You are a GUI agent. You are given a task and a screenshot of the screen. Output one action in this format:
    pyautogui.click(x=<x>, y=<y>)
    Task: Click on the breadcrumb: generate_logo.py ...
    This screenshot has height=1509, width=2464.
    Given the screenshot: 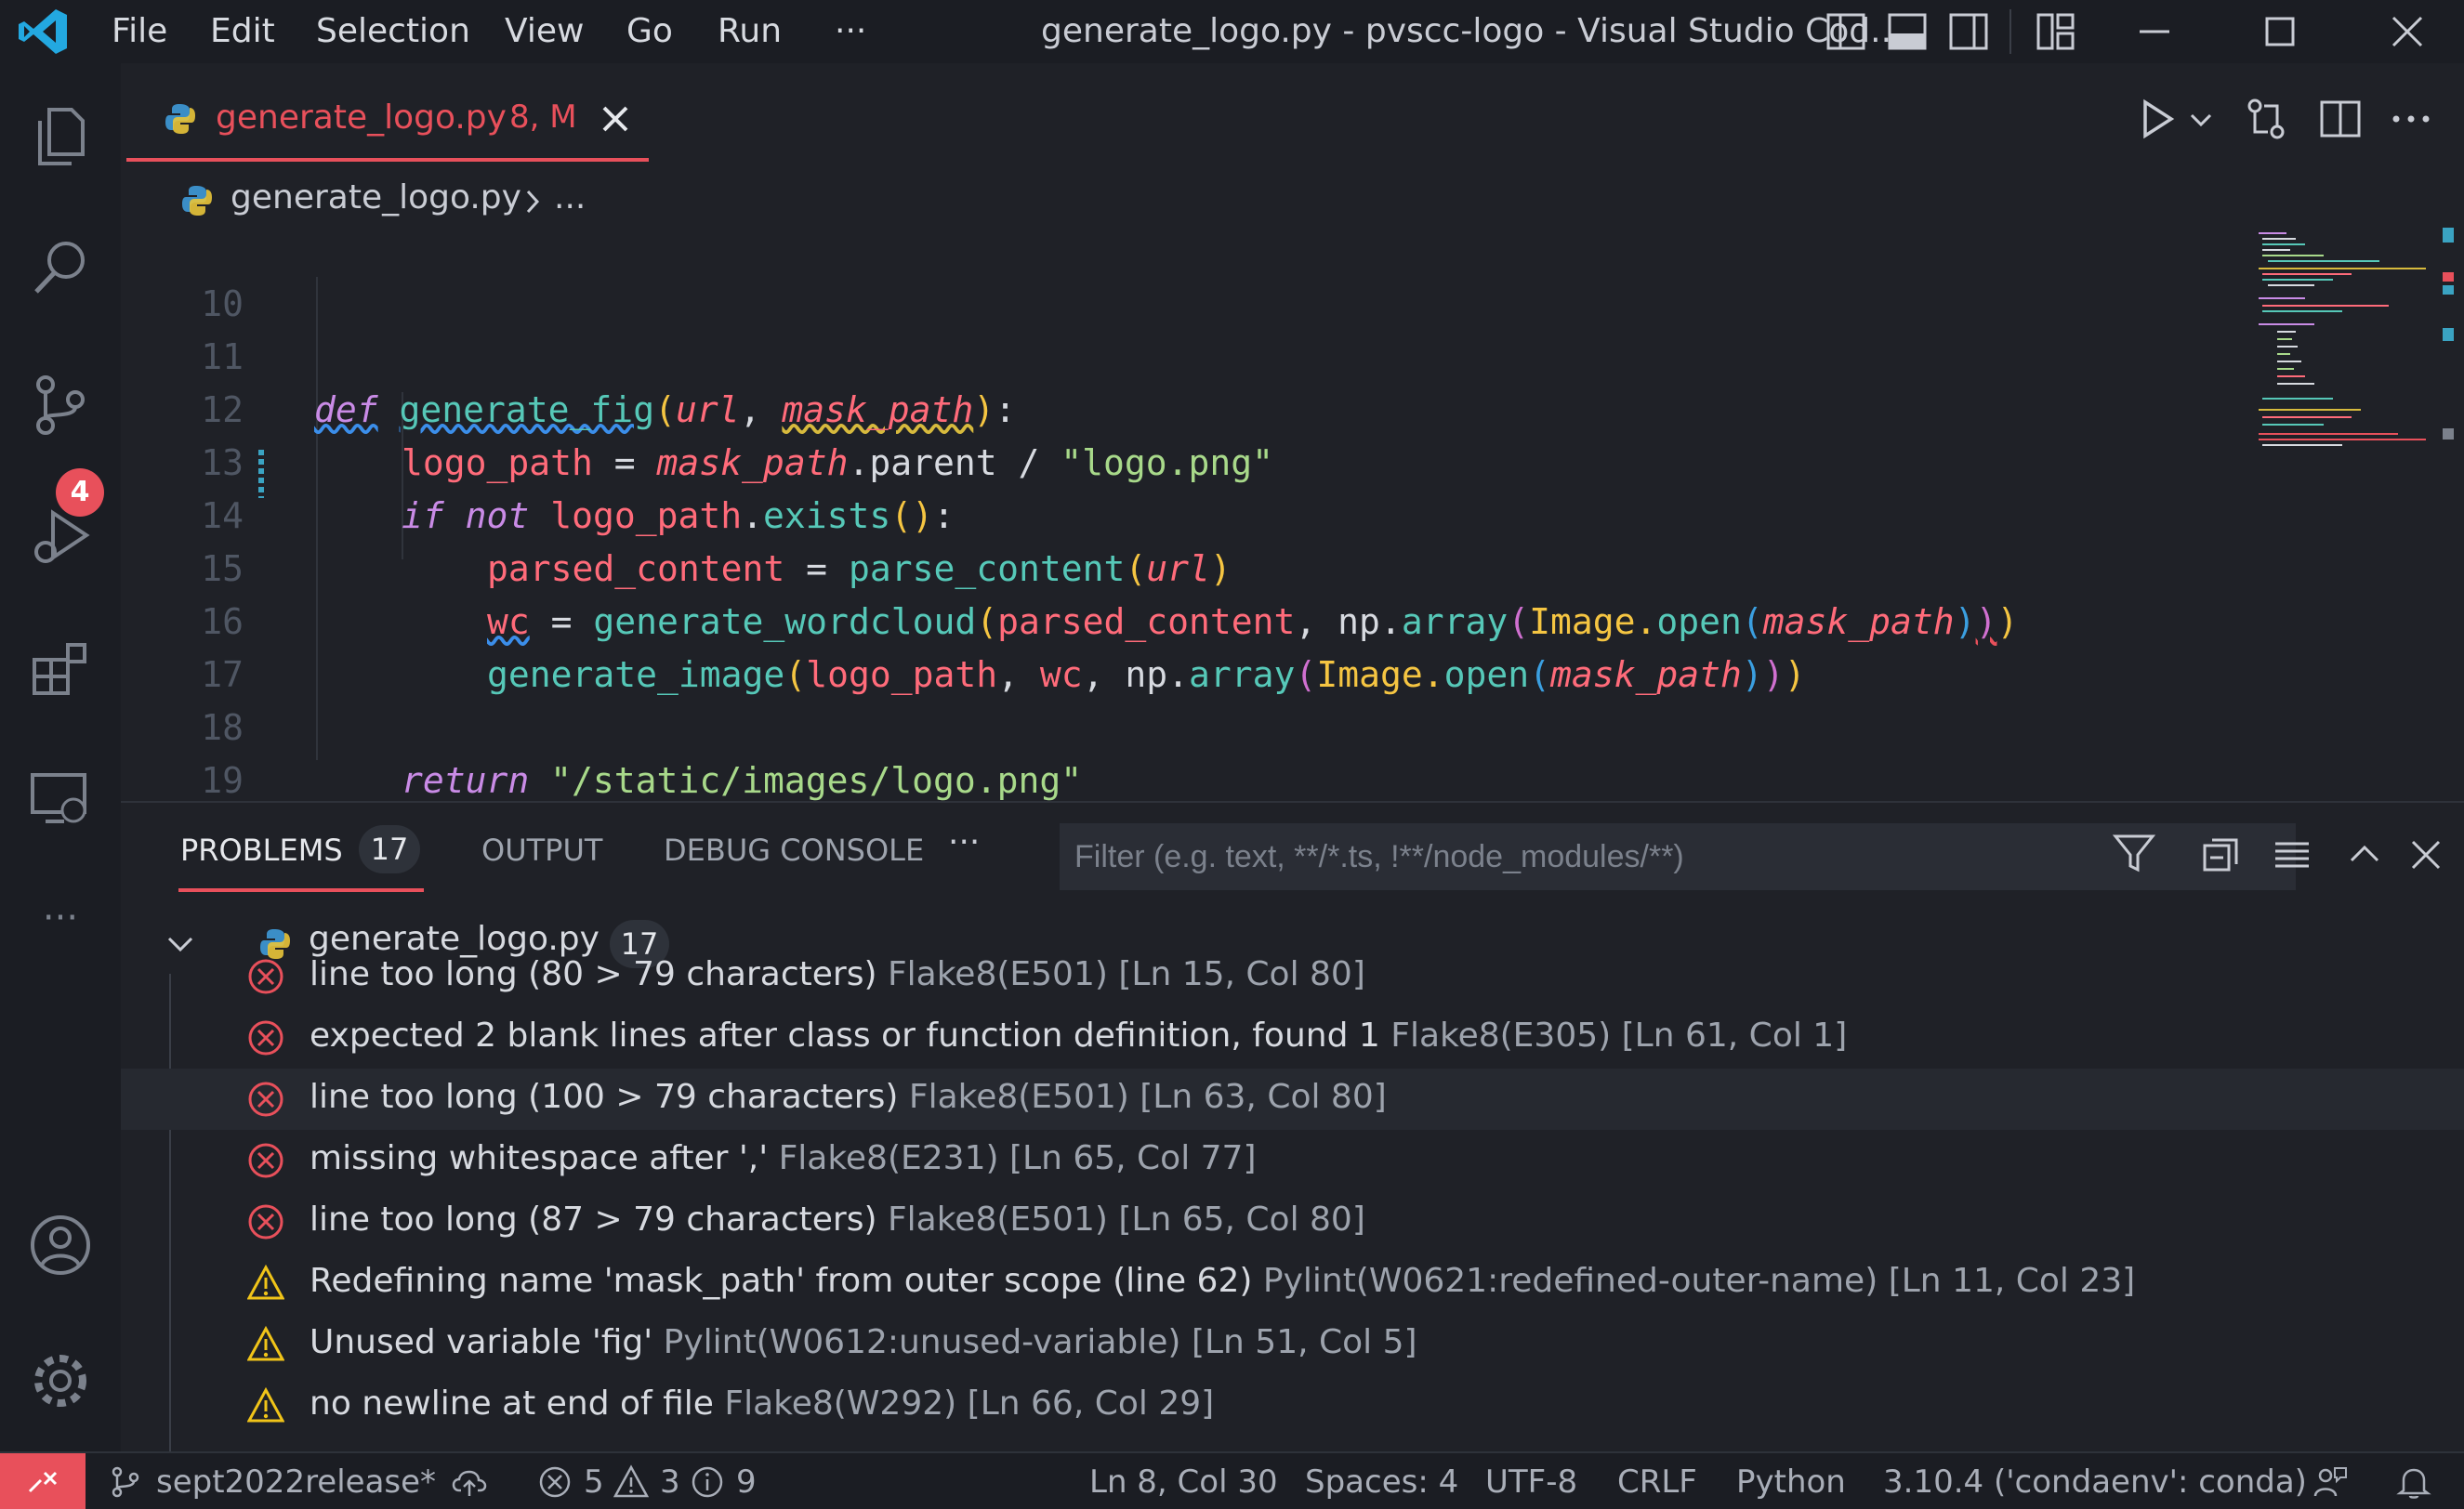 What is the action you would take?
    pyautogui.click(x=1185, y=201)
    